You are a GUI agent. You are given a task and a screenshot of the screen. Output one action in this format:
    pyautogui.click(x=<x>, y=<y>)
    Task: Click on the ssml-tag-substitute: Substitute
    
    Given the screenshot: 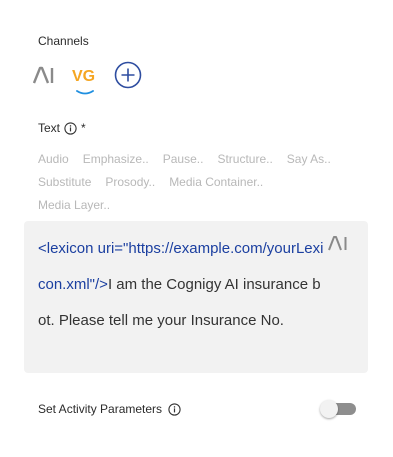 What is the action you would take?
    pyautogui.click(x=64, y=182)
    